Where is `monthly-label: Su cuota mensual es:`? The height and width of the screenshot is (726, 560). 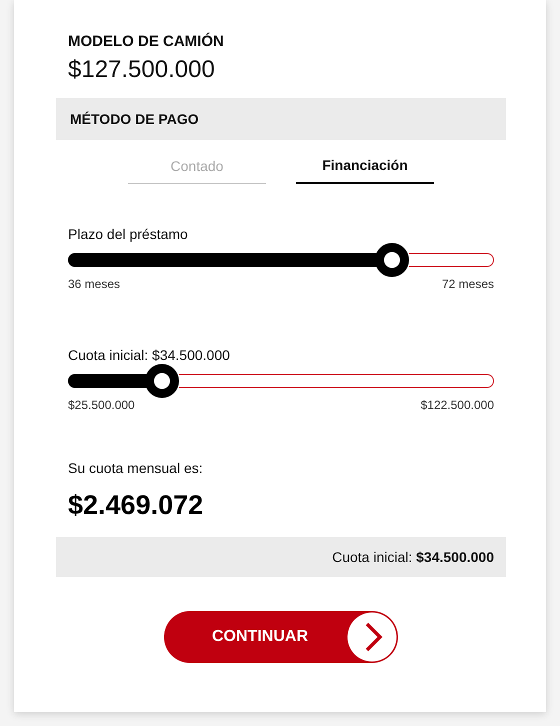
monthly-label: Su cuota mensual es: is located at coordinates (136, 468).